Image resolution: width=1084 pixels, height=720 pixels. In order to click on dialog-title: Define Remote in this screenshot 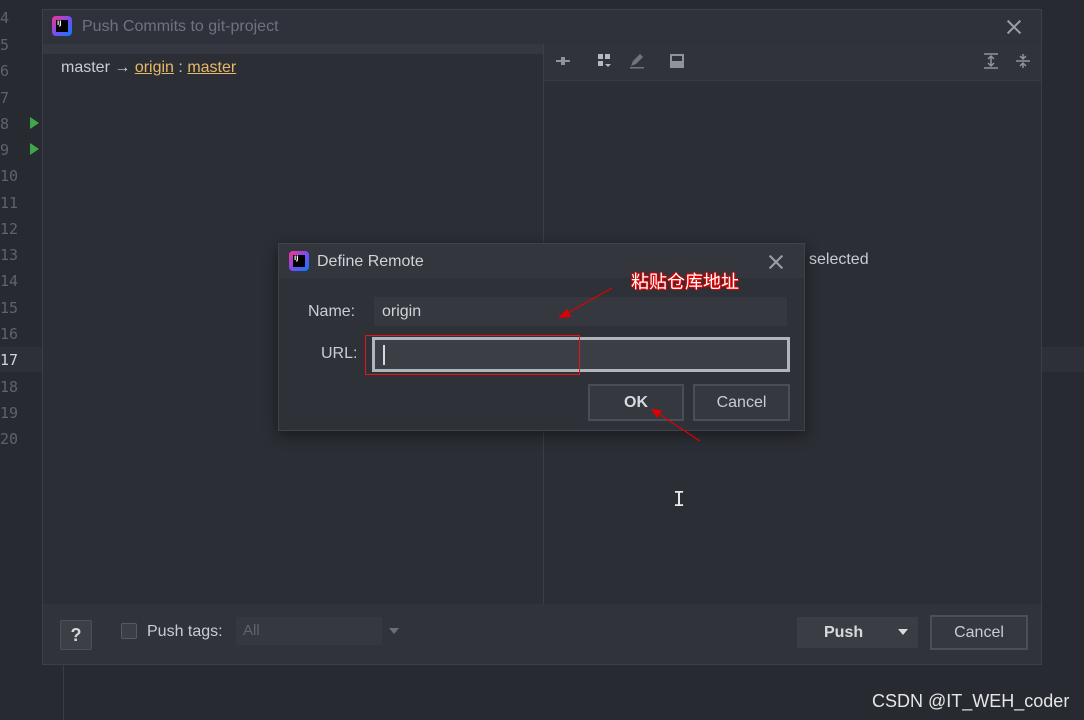, I will do `click(370, 261)`.